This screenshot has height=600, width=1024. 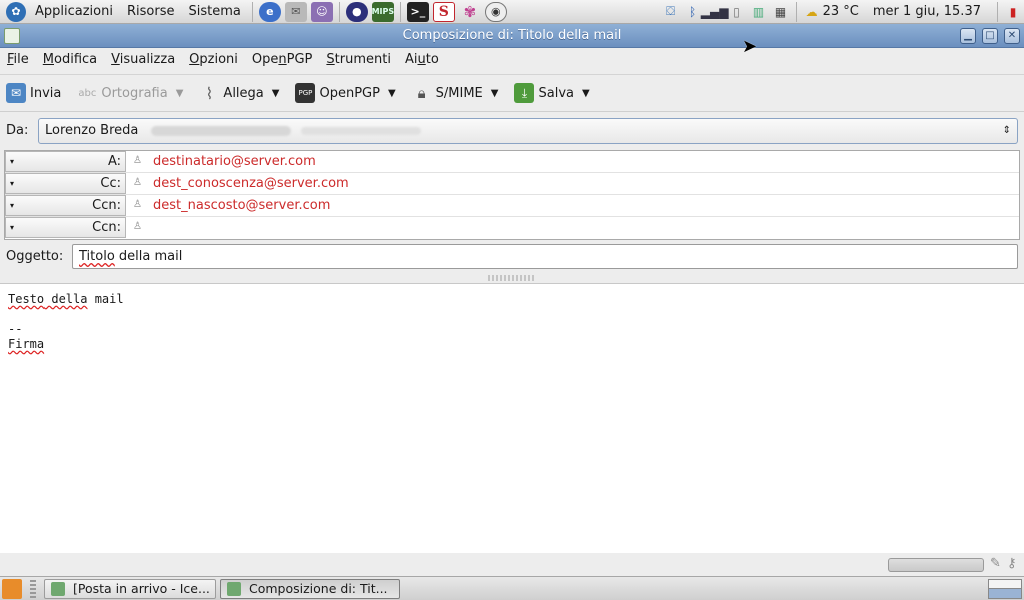 What do you see at coordinates (143, 60) in the screenshot?
I see `menu-view: Visualizza` at bounding box center [143, 60].